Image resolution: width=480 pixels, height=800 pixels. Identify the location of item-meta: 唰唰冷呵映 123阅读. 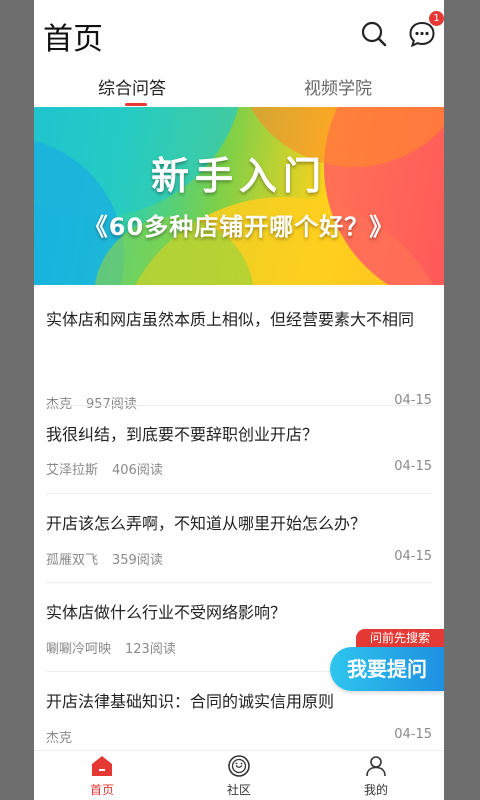
(111, 647).